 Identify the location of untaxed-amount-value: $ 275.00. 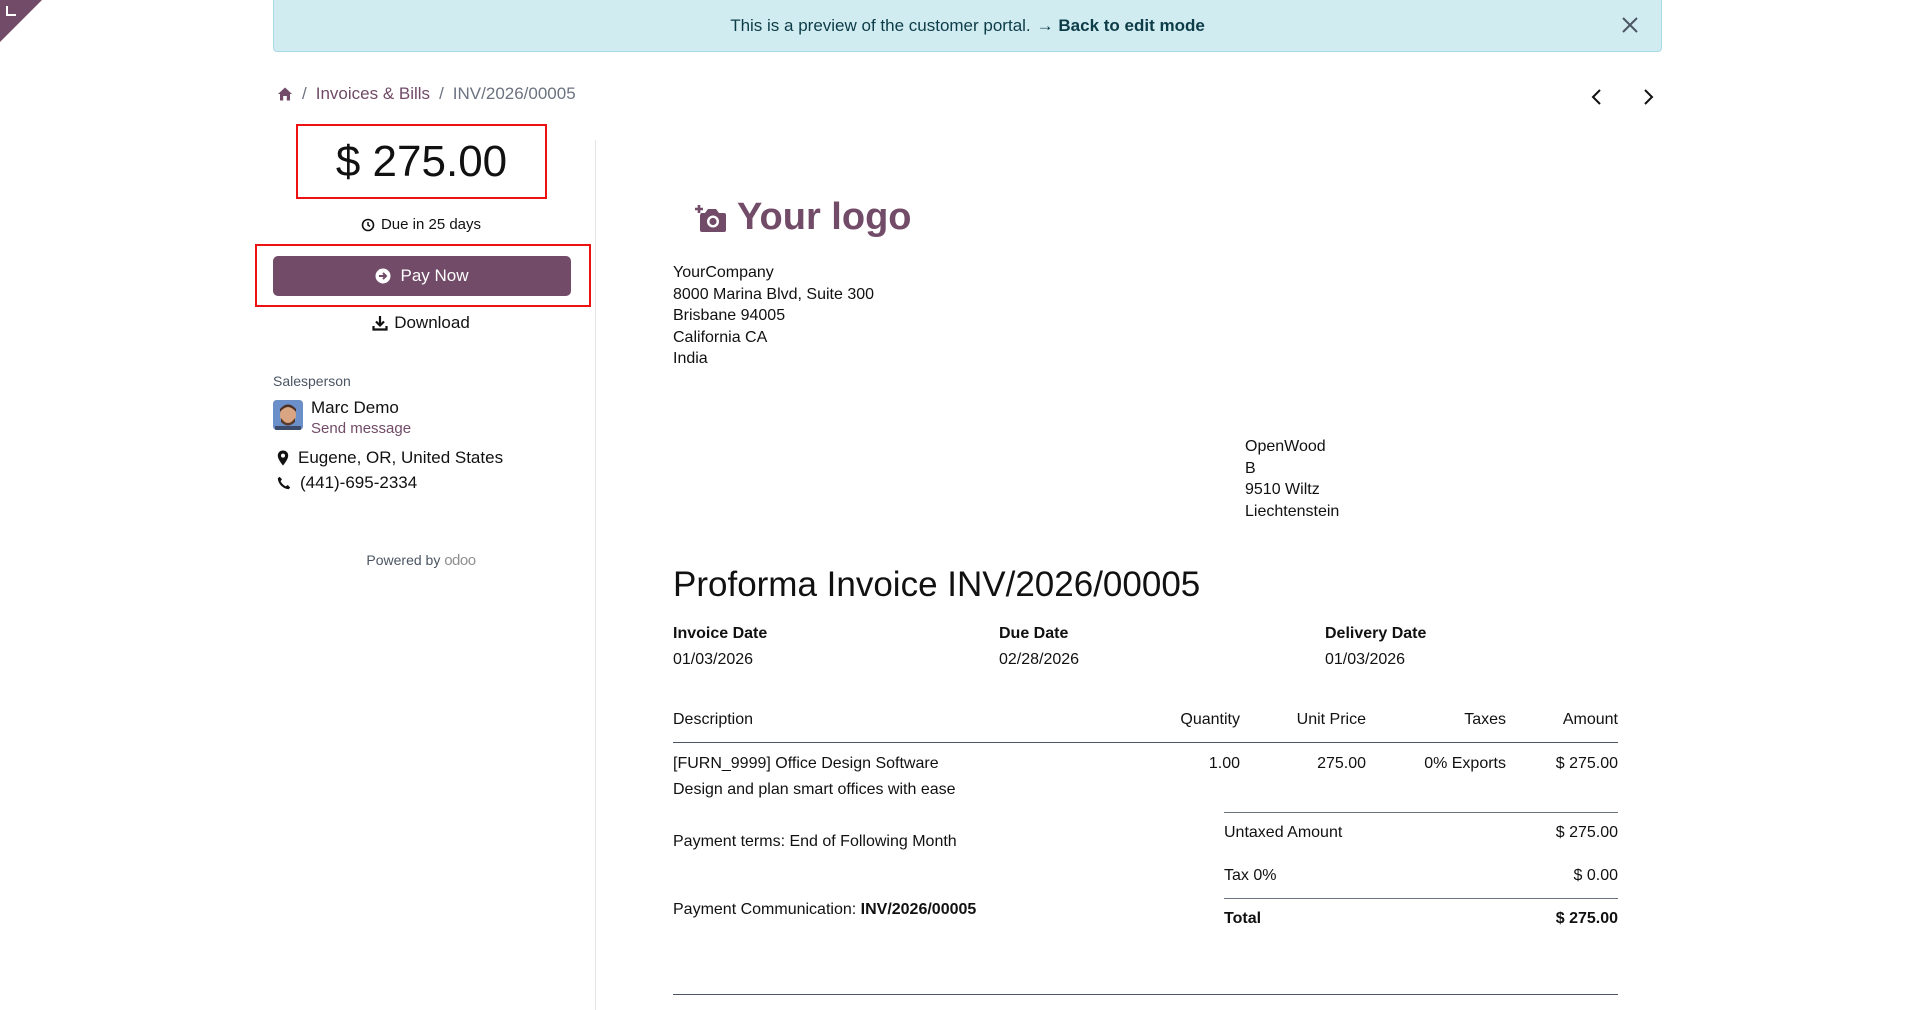
(1586, 832).